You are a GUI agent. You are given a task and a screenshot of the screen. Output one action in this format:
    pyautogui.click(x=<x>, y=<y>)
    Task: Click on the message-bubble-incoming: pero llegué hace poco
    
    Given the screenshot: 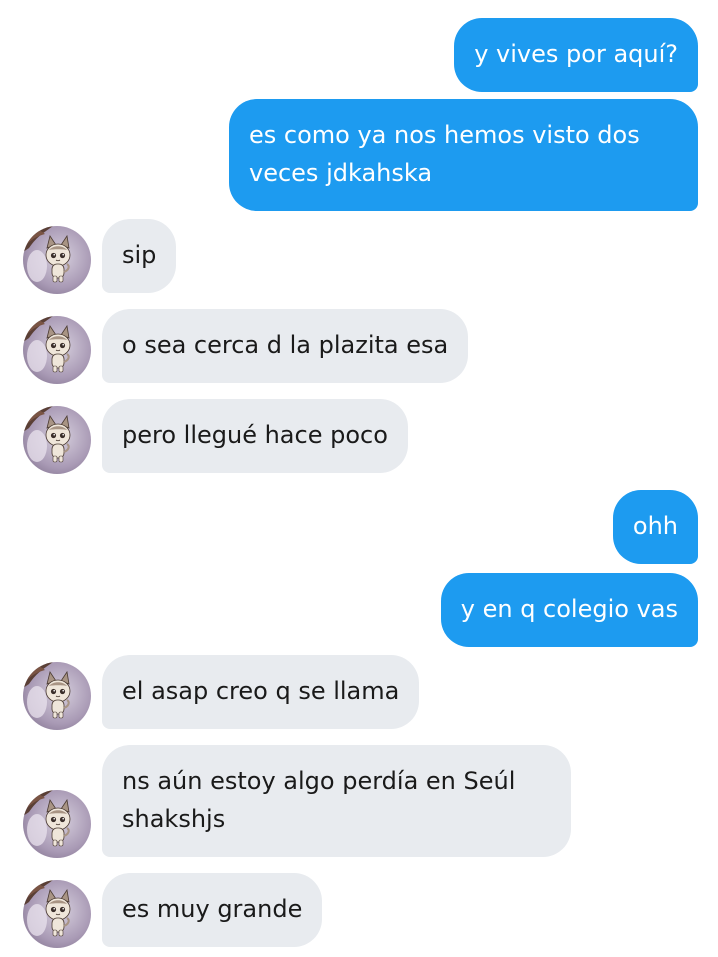 What is the action you would take?
    pyautogui.click(x=255, y=436)
    